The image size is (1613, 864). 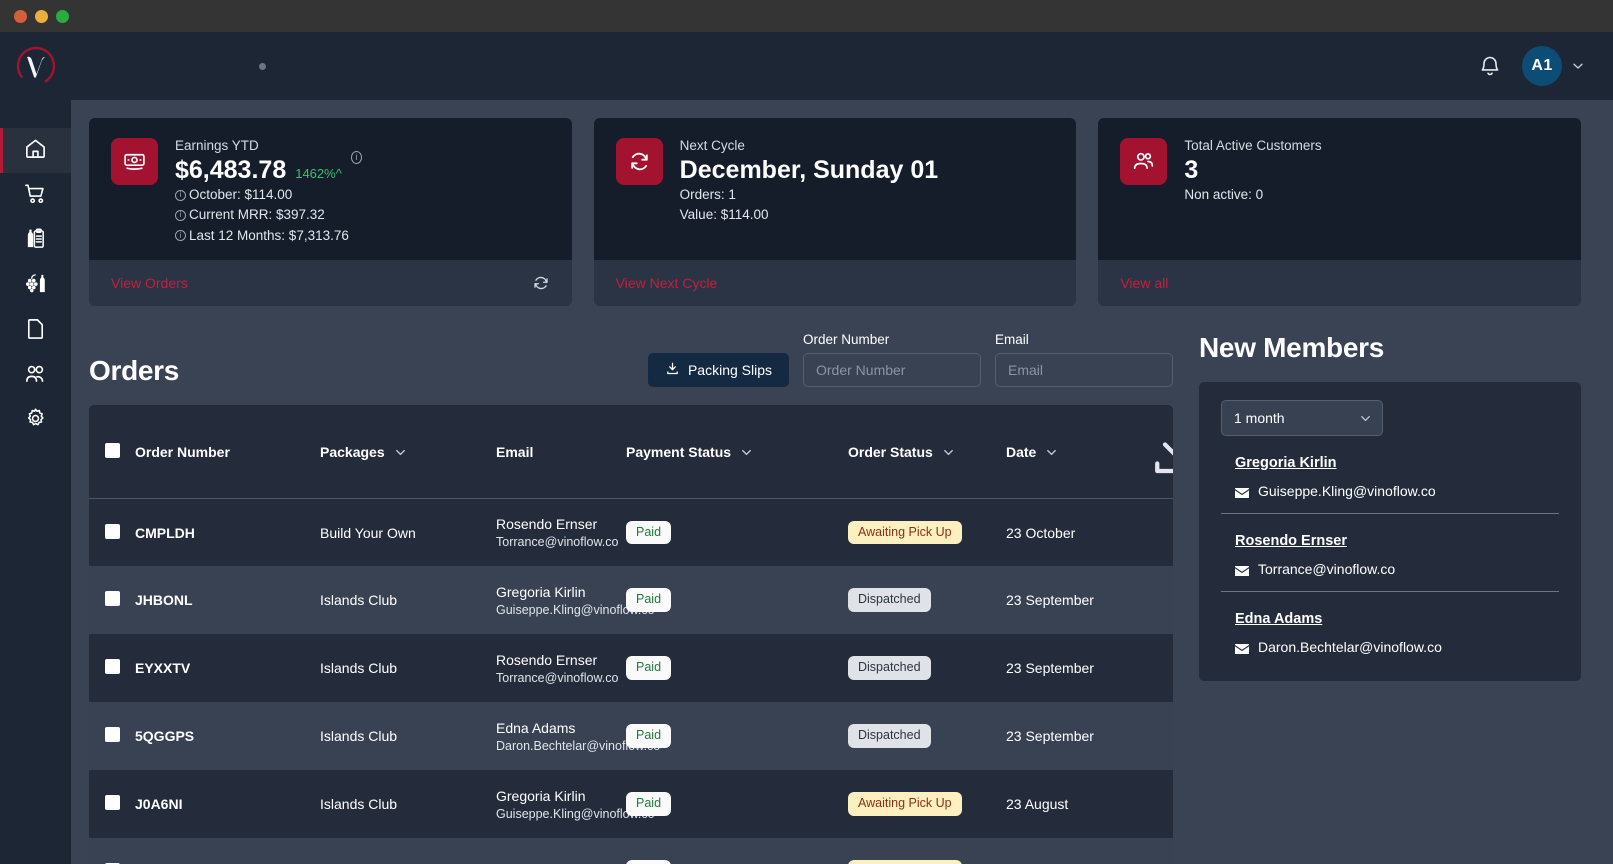 I want to click on sidebar-item-orders, so click(x=35, y=195).